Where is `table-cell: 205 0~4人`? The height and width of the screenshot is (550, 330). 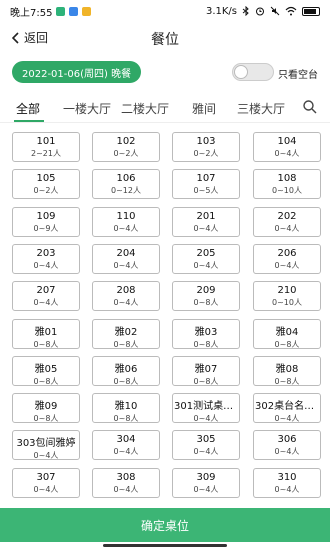 table-cell: 205 0~4人 is located at coordinates (206, 259).